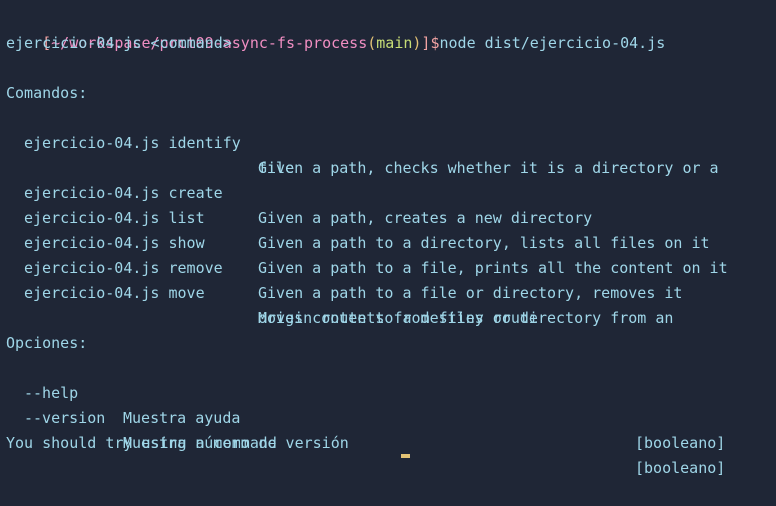  Describe the element at coordinates (47, 343) in the screenshot. I see `options-heading: Opciones:` at that location.